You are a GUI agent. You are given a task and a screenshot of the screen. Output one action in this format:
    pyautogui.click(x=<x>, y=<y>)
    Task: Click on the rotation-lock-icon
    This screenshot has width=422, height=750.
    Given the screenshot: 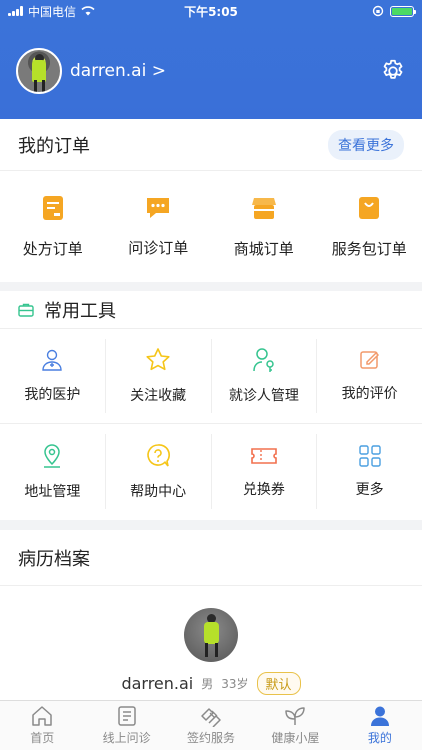 What is the action you would take?
    pyautogui.click(x=378, y=11)
    